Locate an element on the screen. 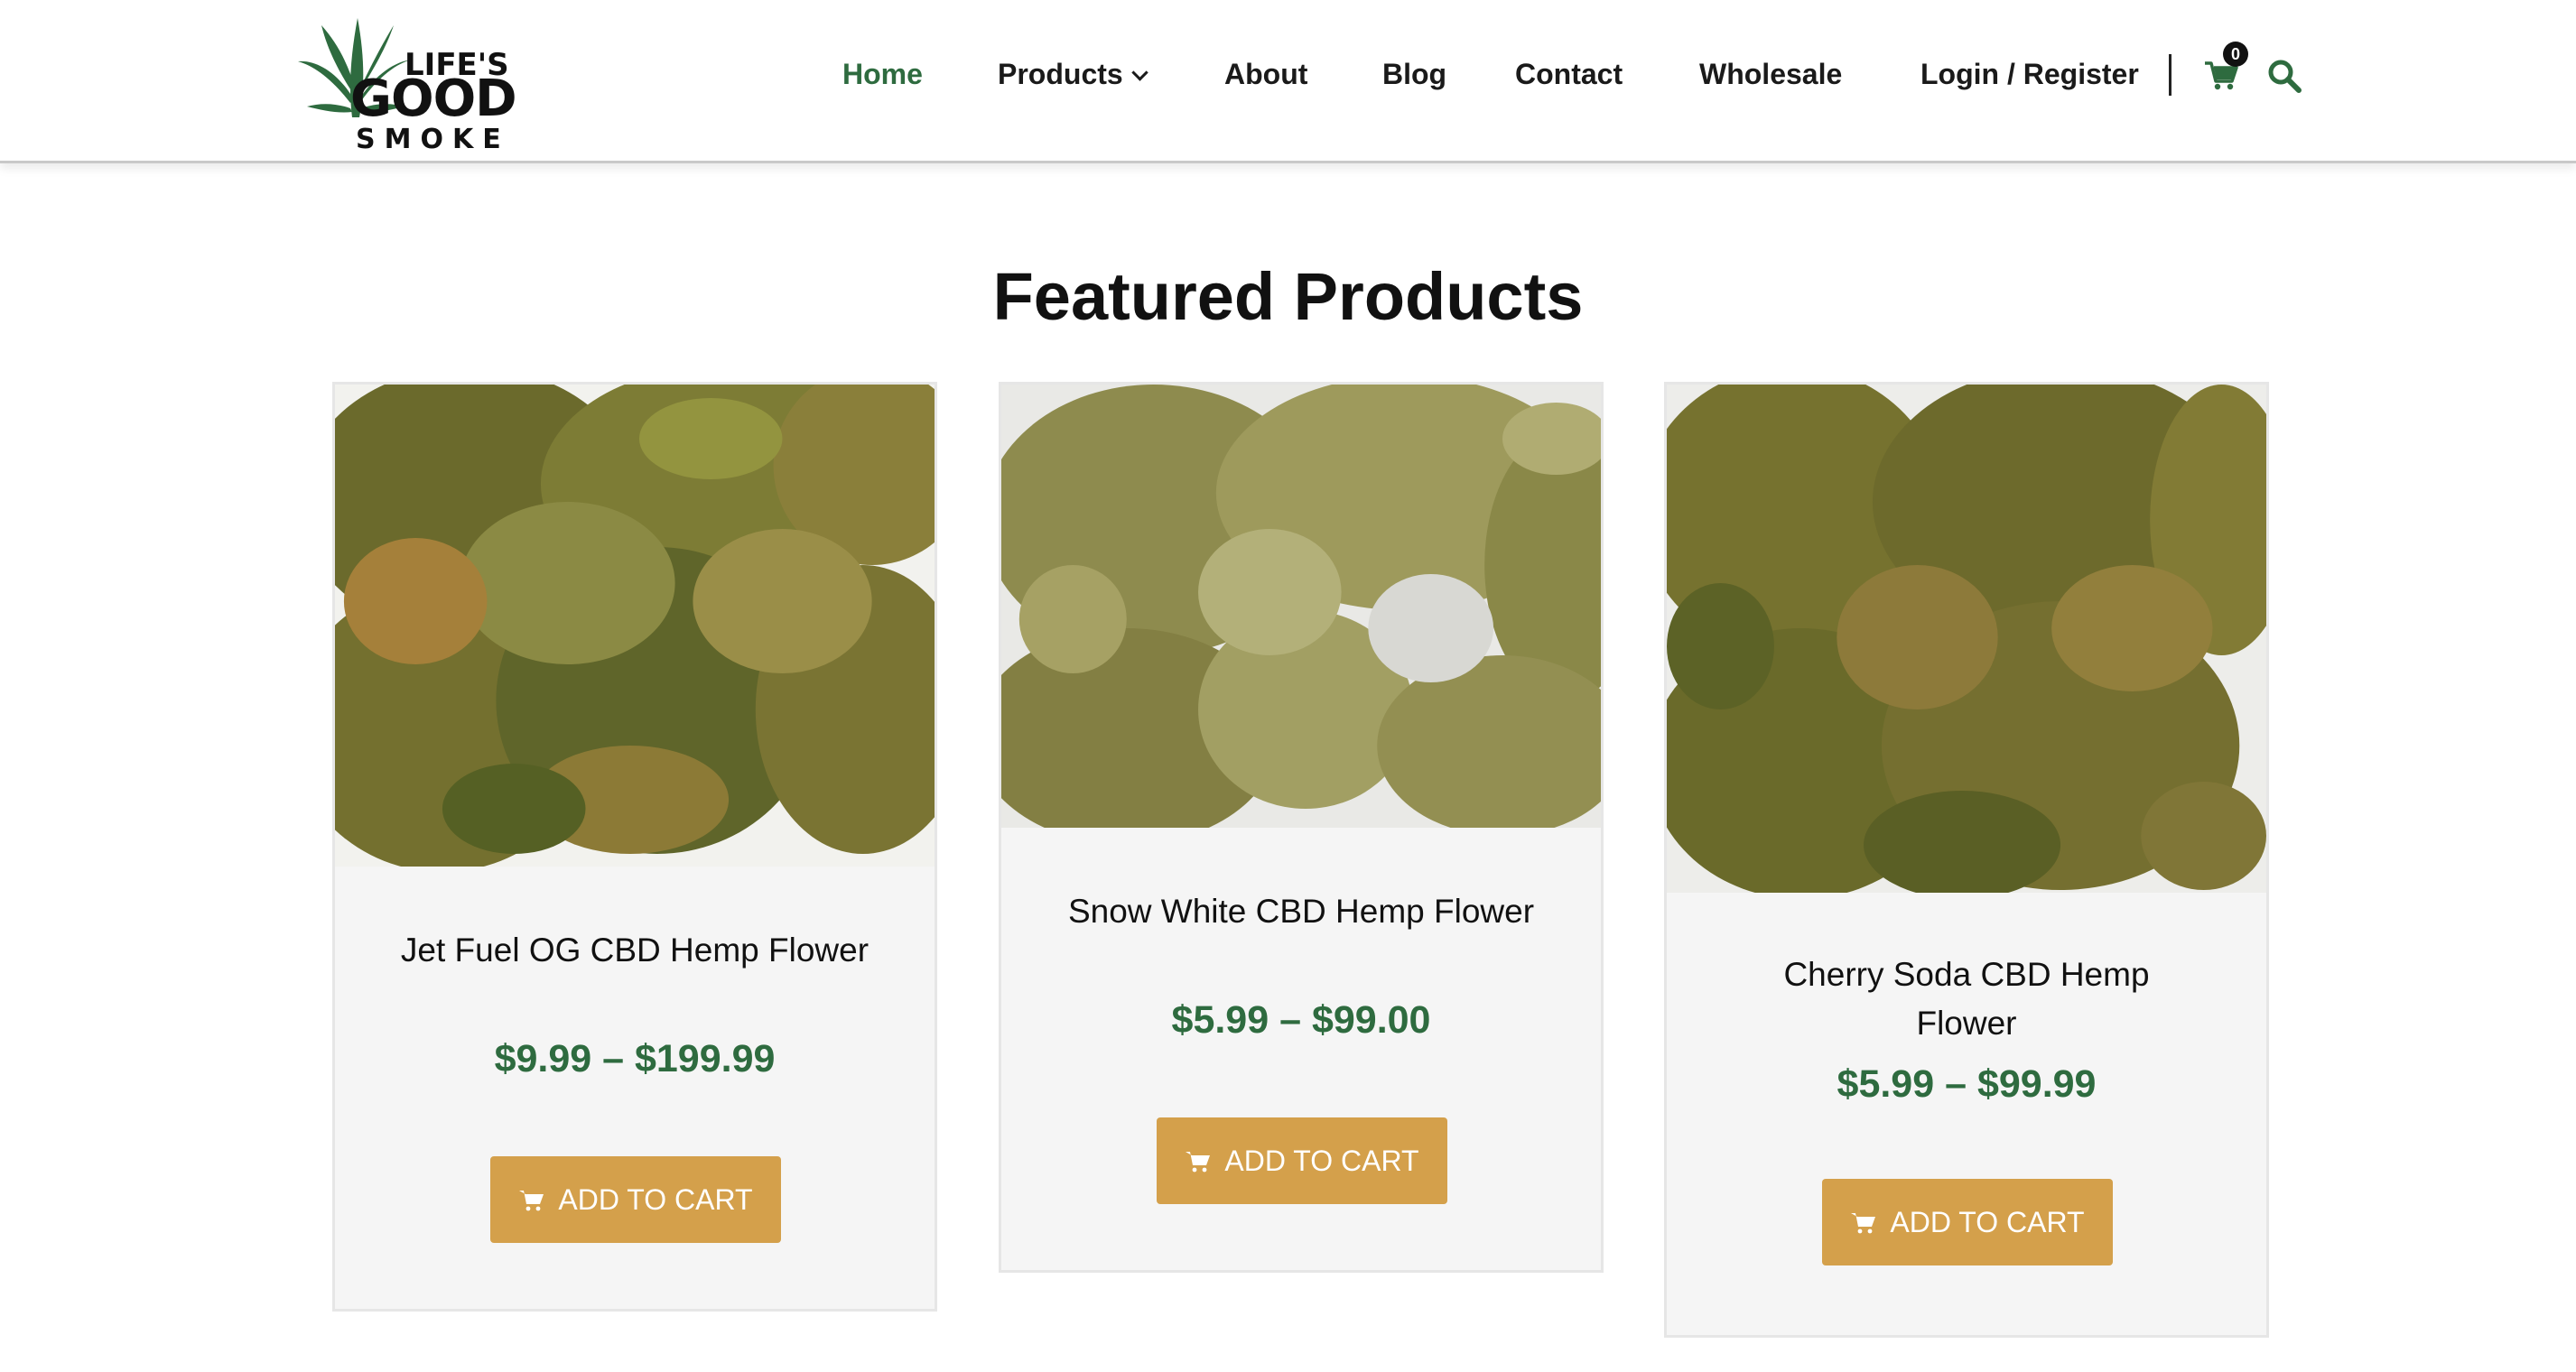 This screenshot has height=1372, width=2576. product-price: $5.99 – $99.00 is located at coordinates (1301, 1020).